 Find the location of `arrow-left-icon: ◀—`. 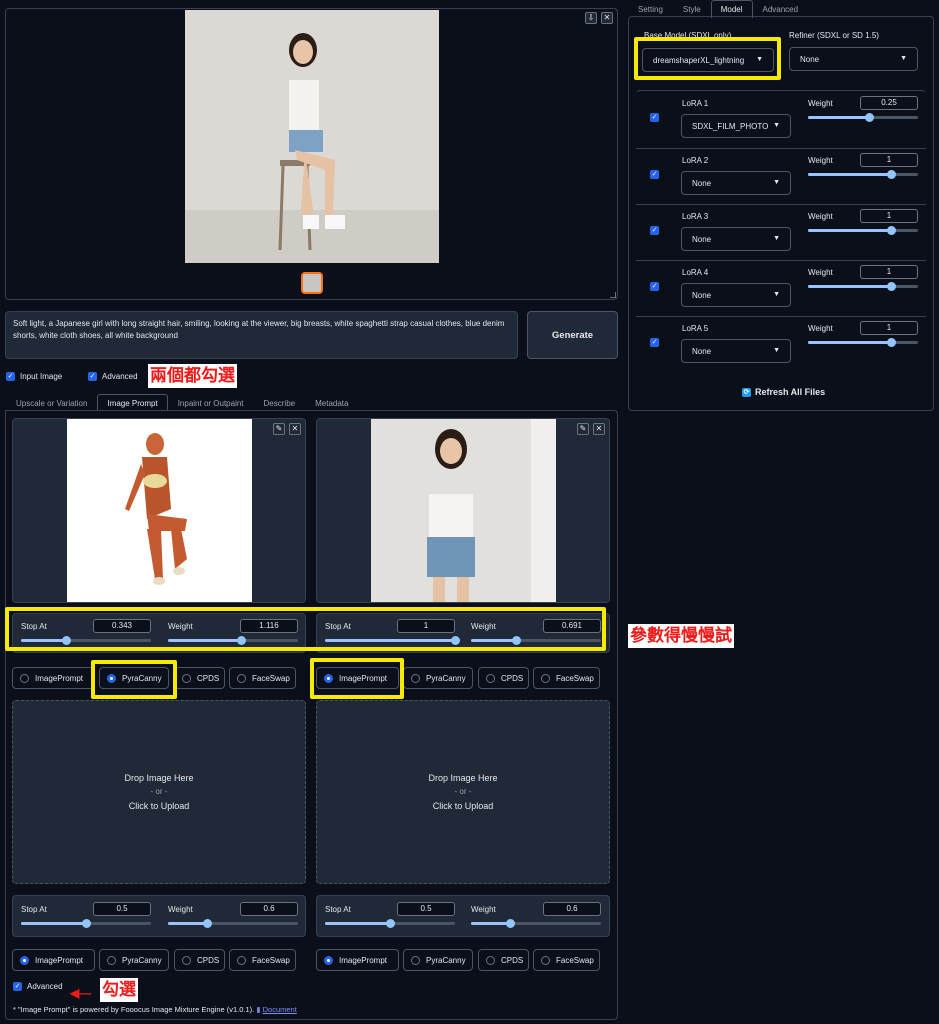

arrow-left-icon: ◀— is located at coordinates (81, 993).